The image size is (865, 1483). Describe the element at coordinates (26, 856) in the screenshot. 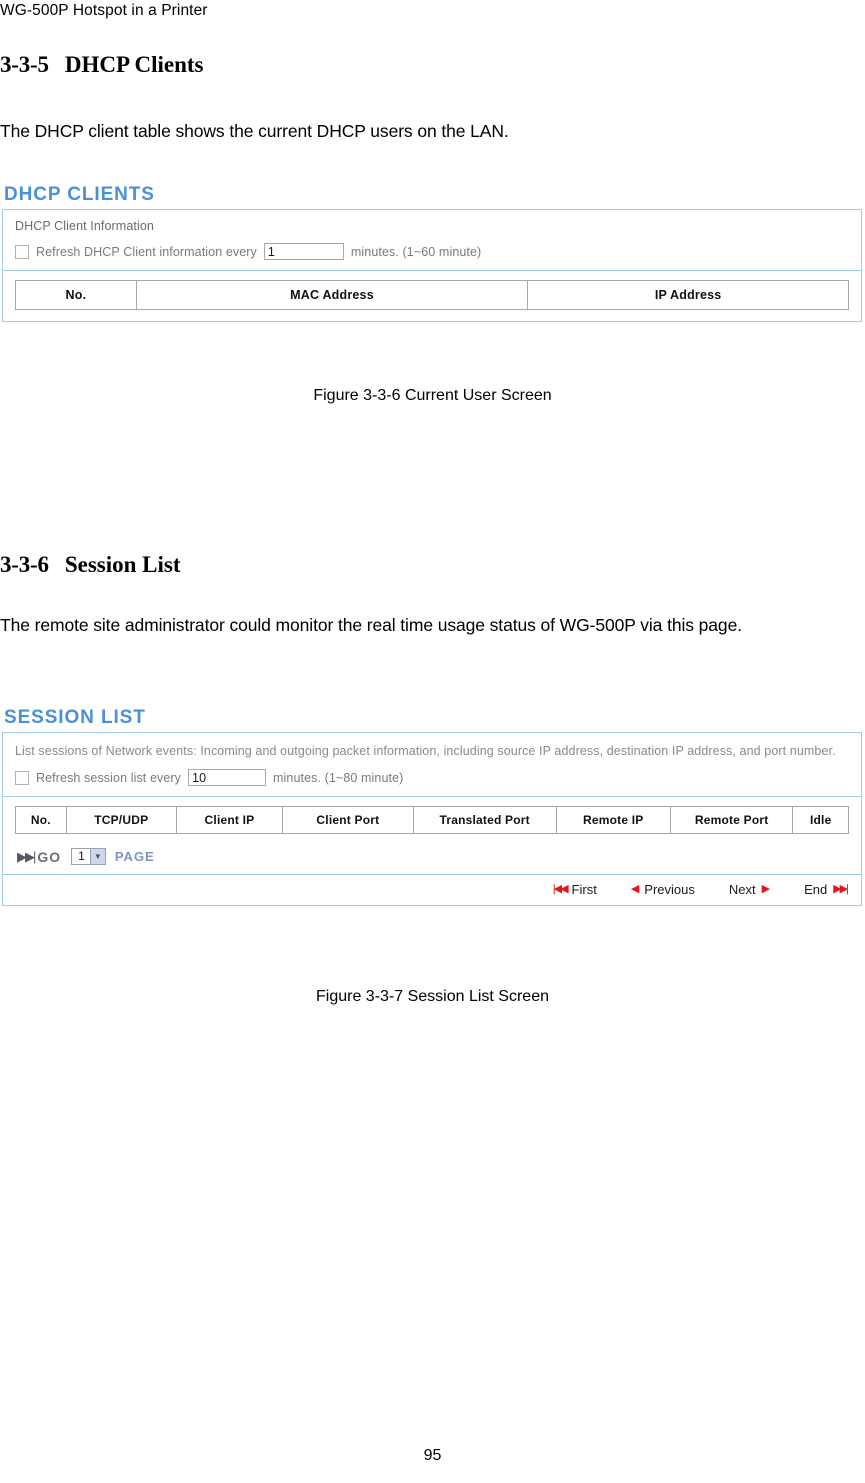

I see `skip-forward-icon: ▶▶|` at that location.